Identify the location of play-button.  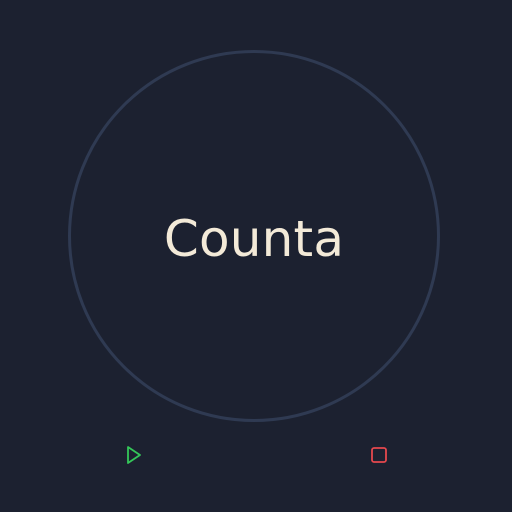
(133, 455).